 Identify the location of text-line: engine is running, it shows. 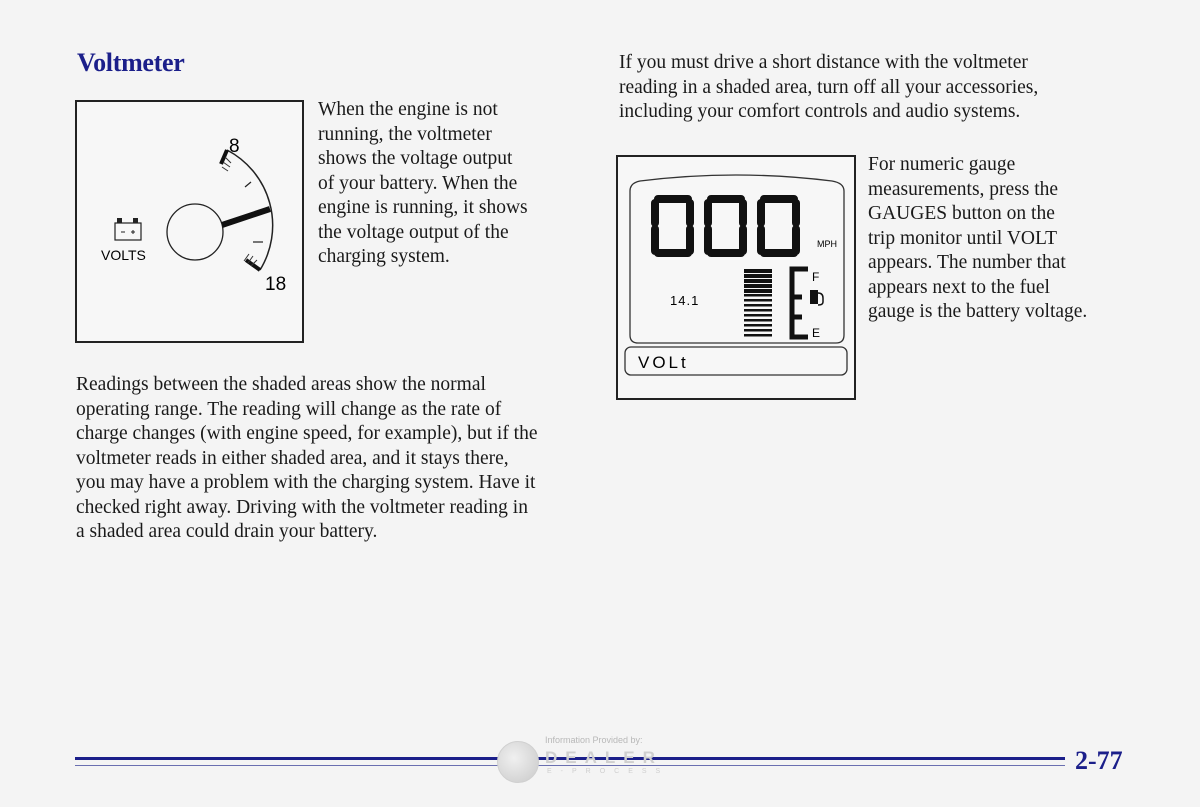
(423, 207).